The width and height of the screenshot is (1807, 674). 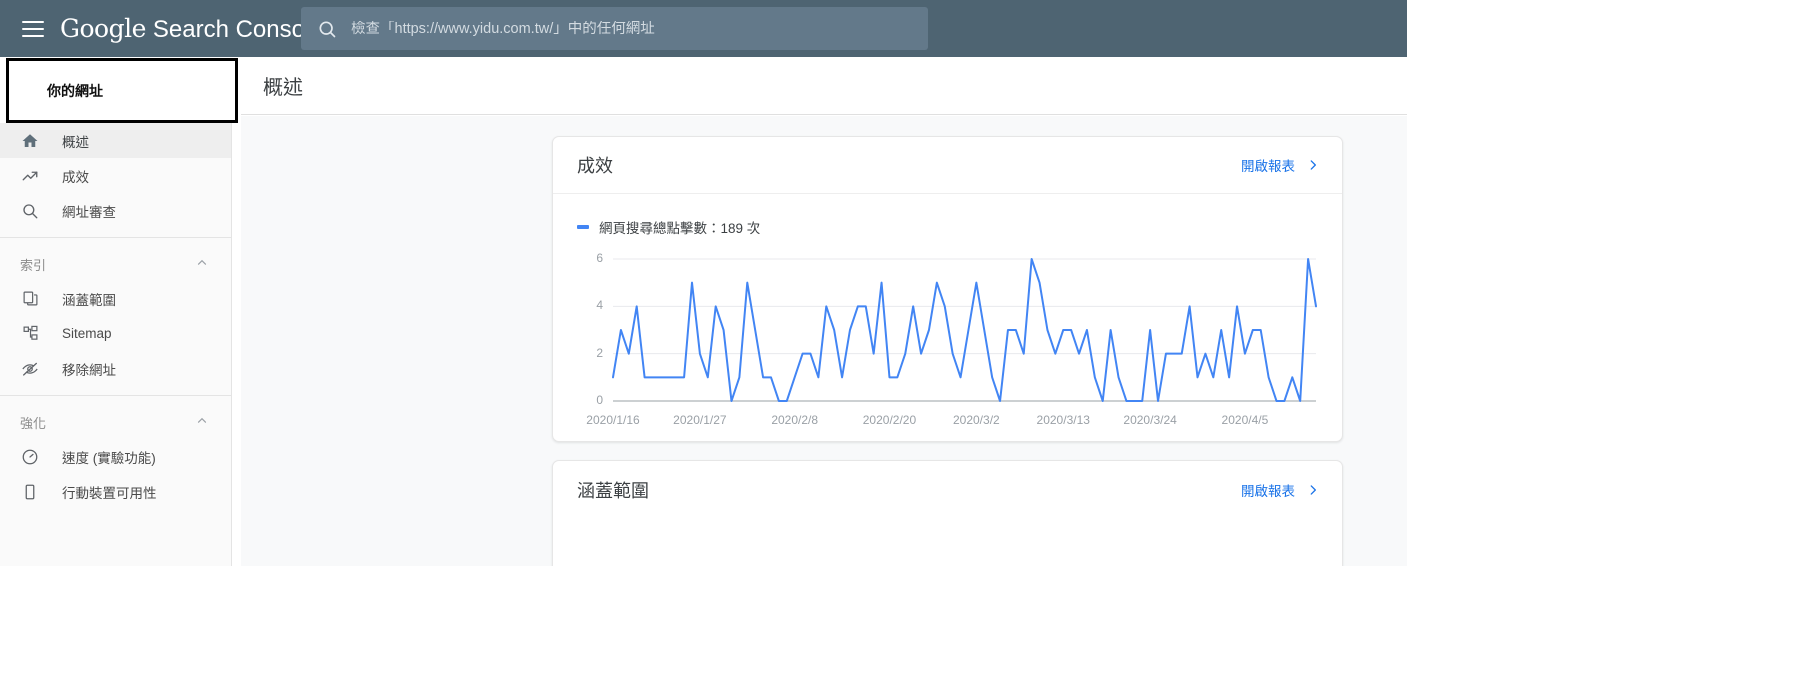 What do you see at coordinates (613, 490) in the screenshot?
I see `coverage-card-title: 涵蓋範圍` at bounding box center [613, 490].